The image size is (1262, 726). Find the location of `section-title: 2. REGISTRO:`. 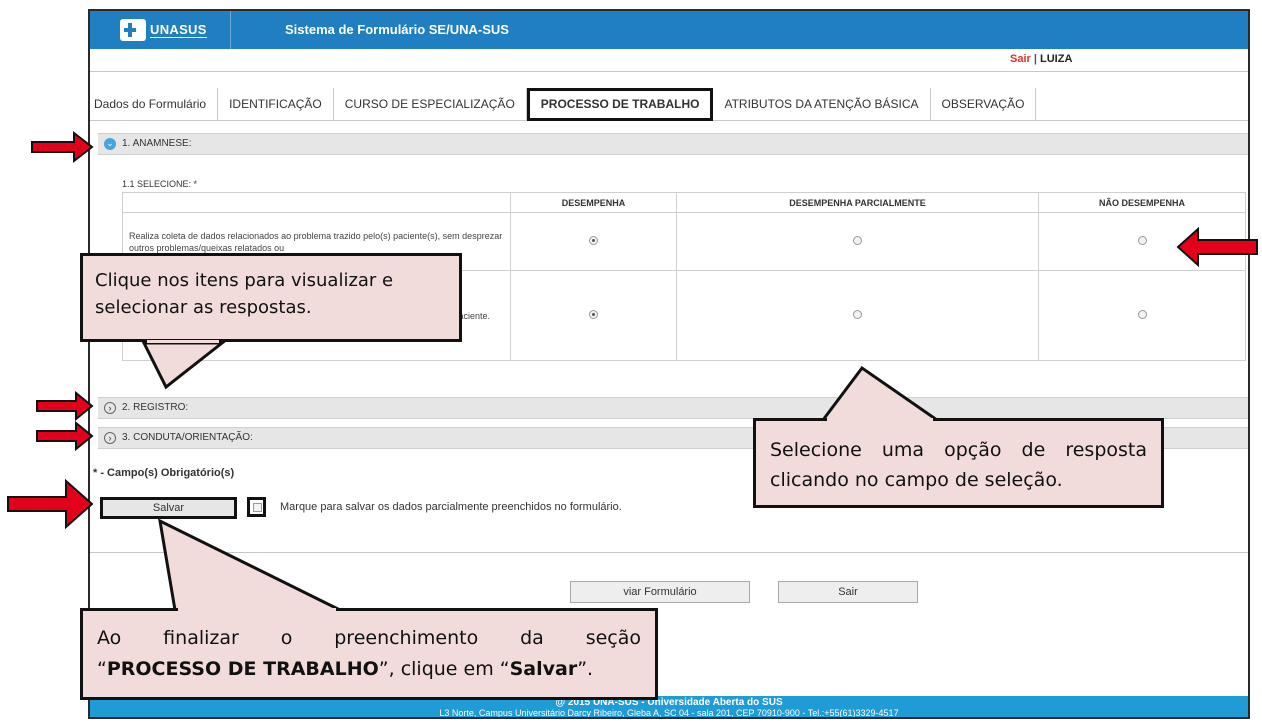

section-title: 2. REGISTRO: is located at coordinates (155, 407).